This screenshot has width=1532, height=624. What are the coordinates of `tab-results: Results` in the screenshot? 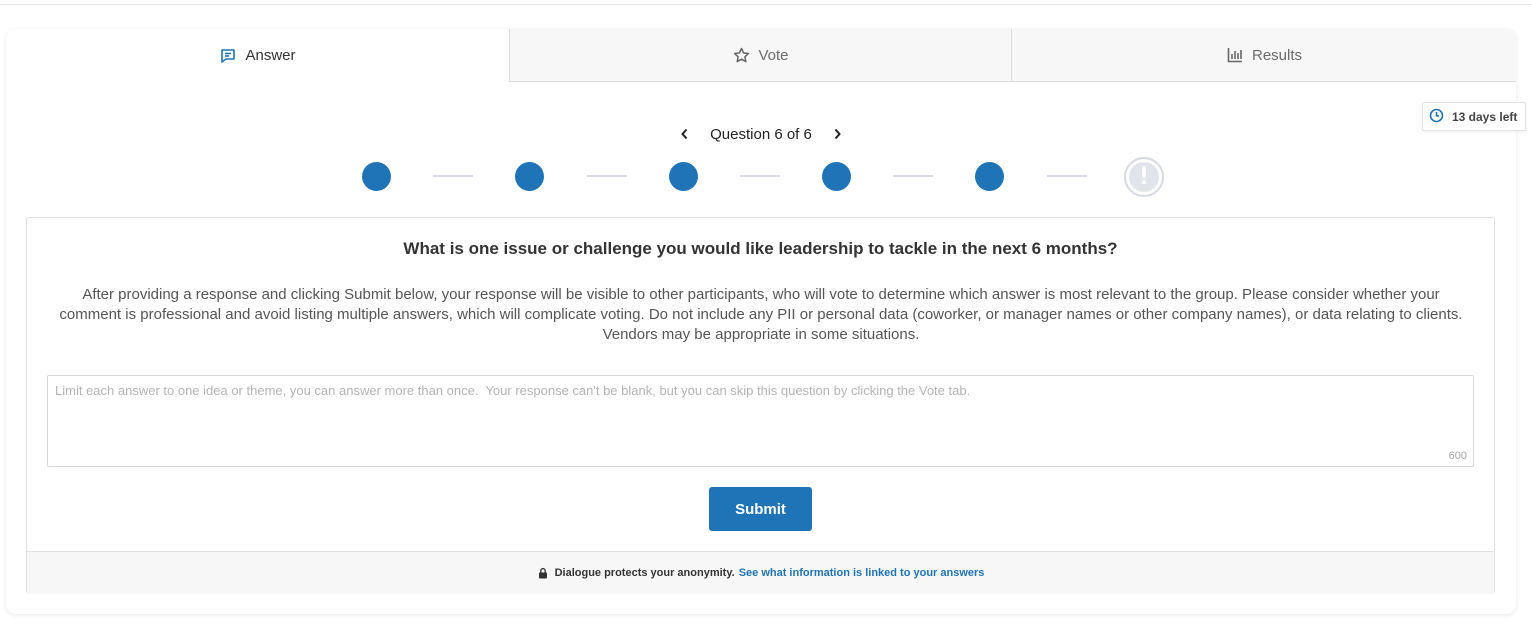 It's located at (1263, 55).